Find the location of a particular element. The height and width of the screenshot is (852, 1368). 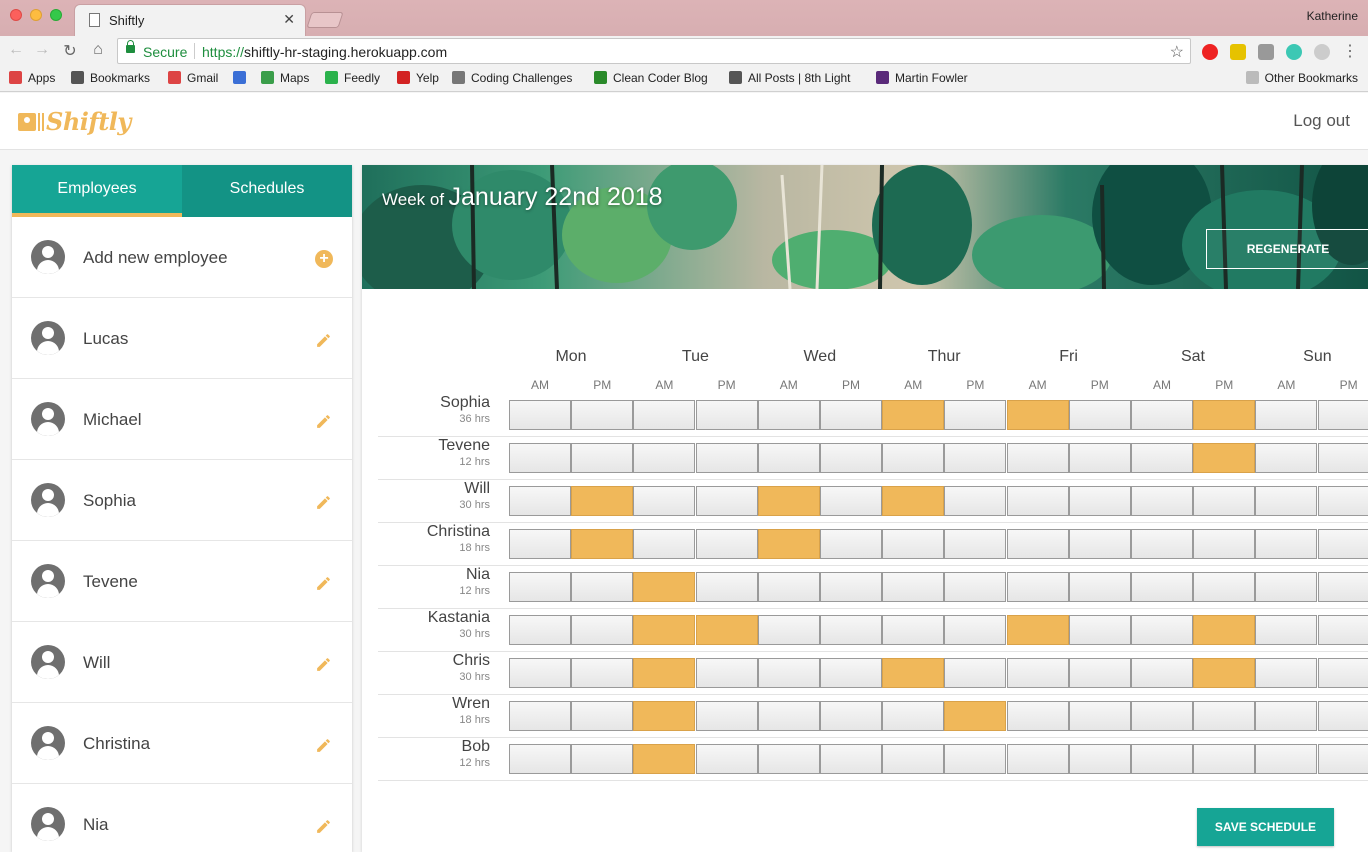

menu-dots-icon: ⋮ is located at coordinates (1350, 51).